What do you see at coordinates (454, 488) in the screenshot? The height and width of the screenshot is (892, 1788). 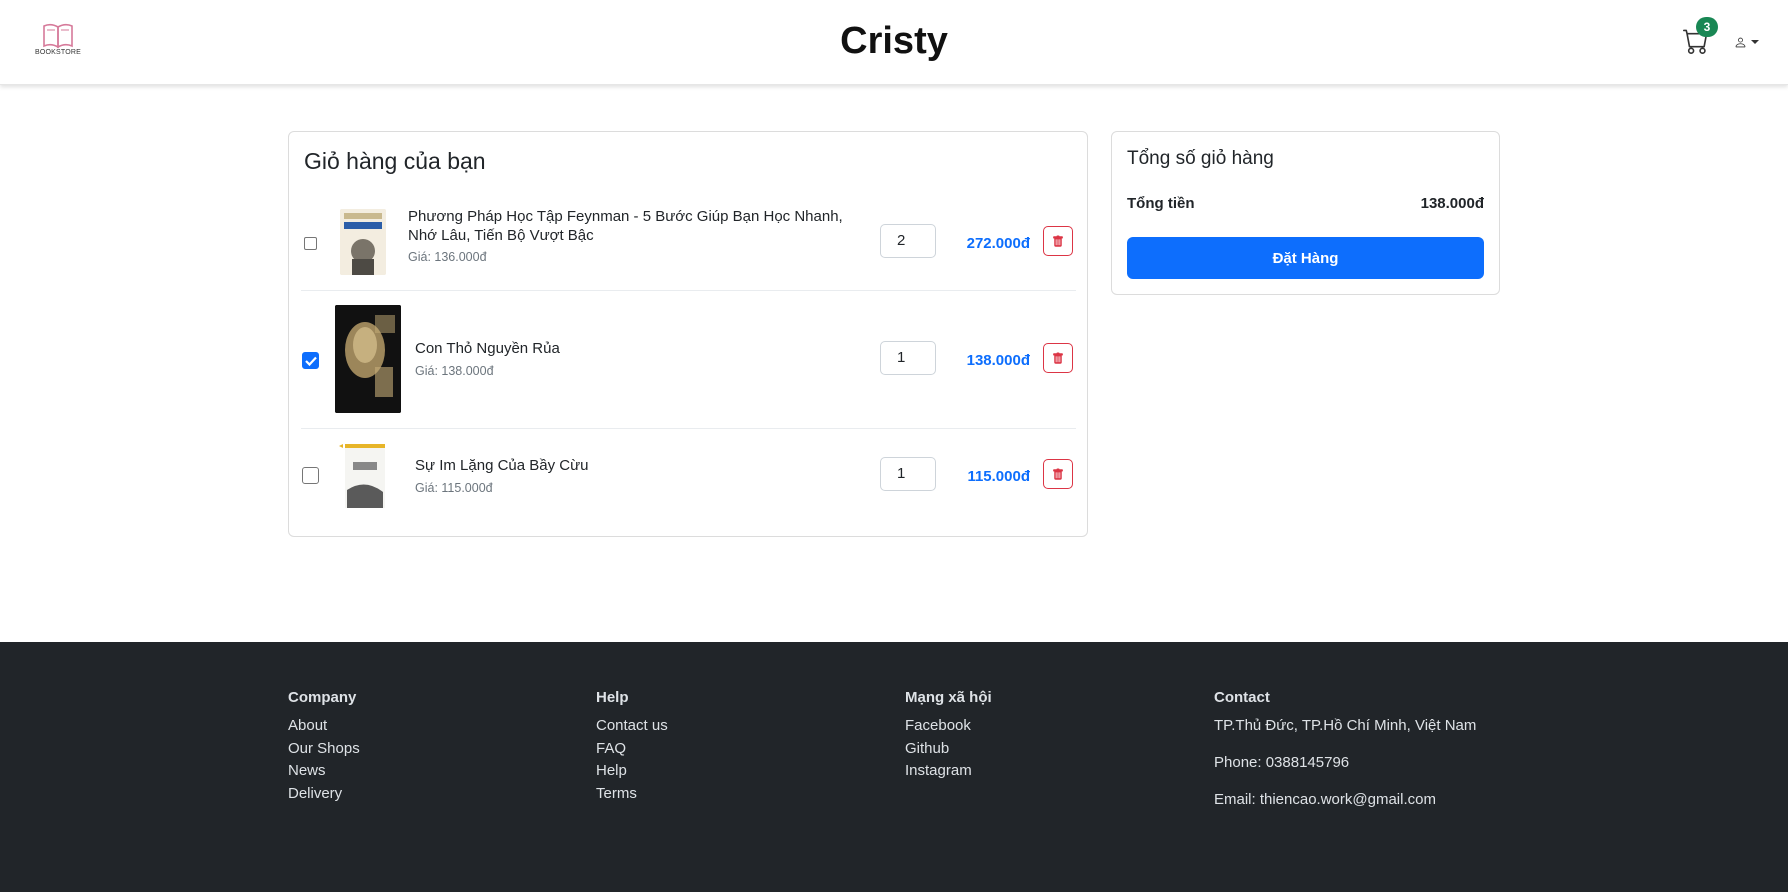 I see `item-unit-price: Giá: 115.000đ` at bounding box center [454, 488].